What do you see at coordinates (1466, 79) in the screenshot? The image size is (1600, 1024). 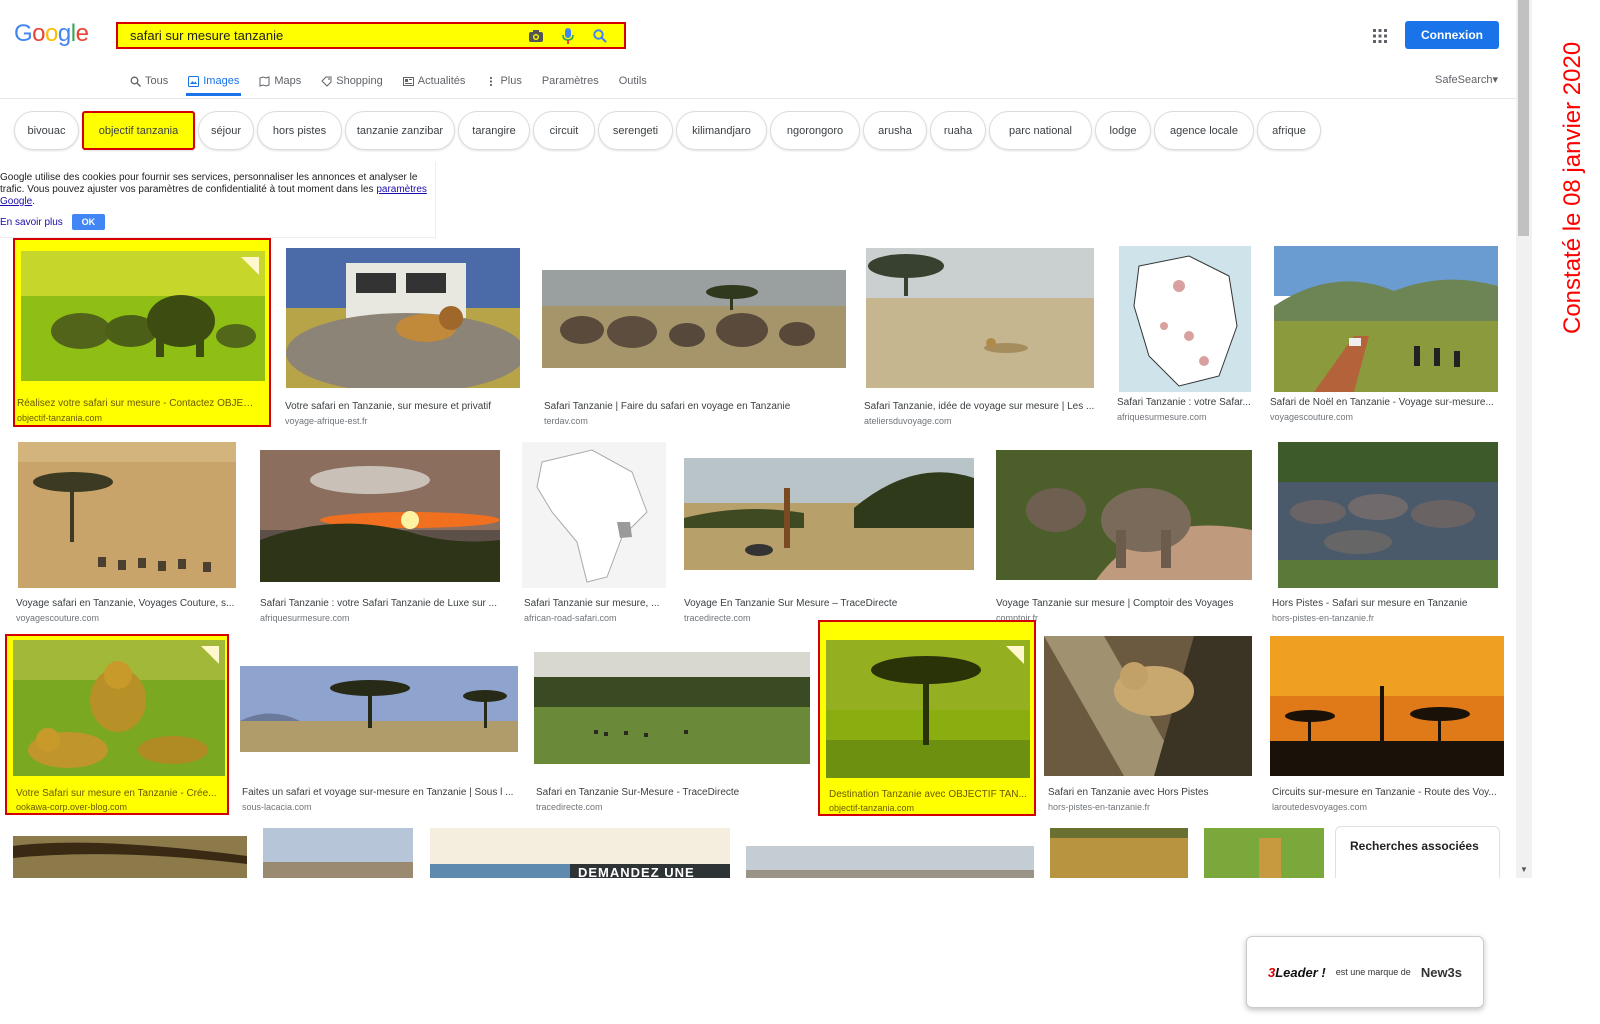 I see `safesearch-dropdown: SafeSearch▾` at bounding box center [1466, 79].